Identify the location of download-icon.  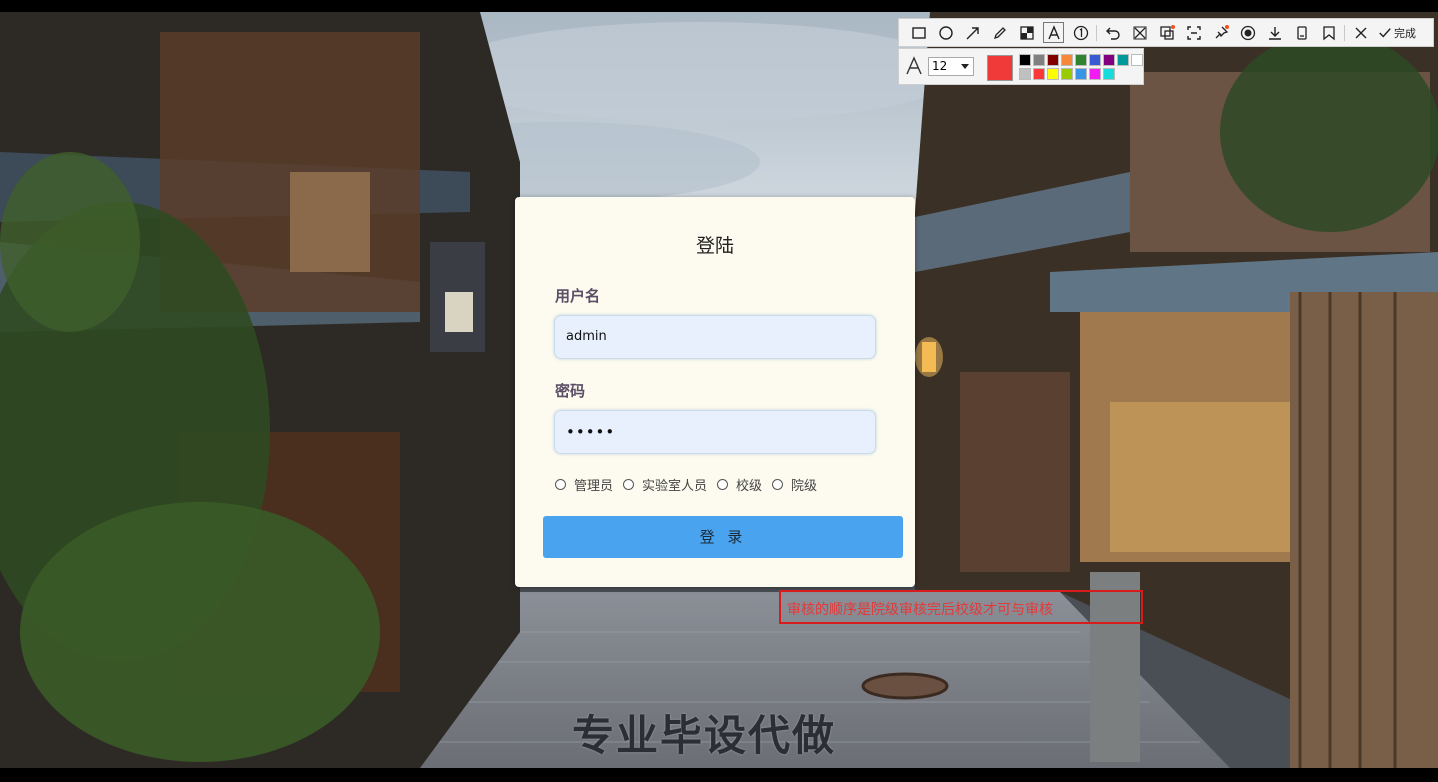
(1274, 32).